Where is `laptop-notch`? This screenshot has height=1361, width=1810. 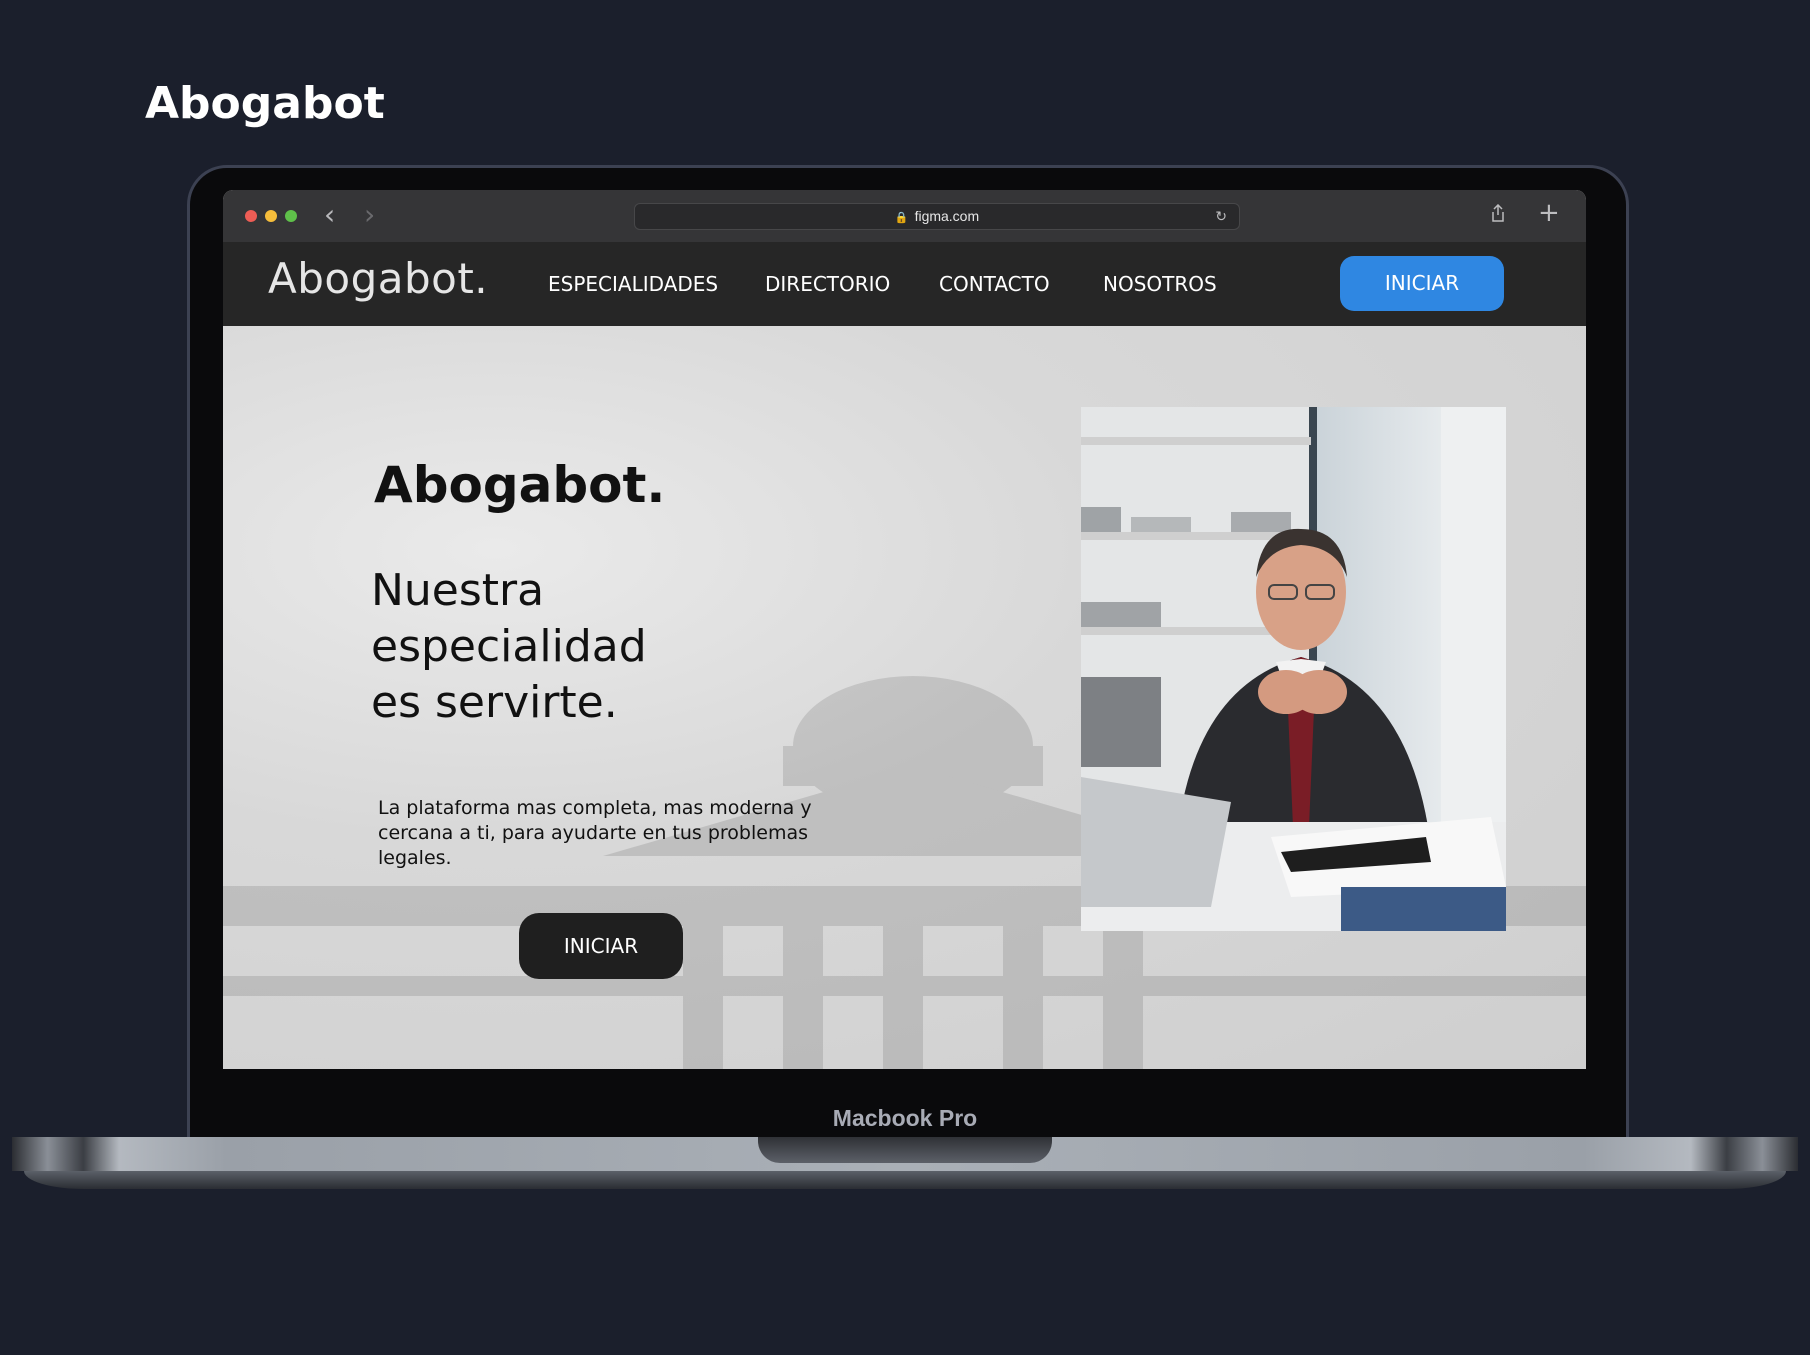
laptop-notch is located at coordinates (905, 1150).